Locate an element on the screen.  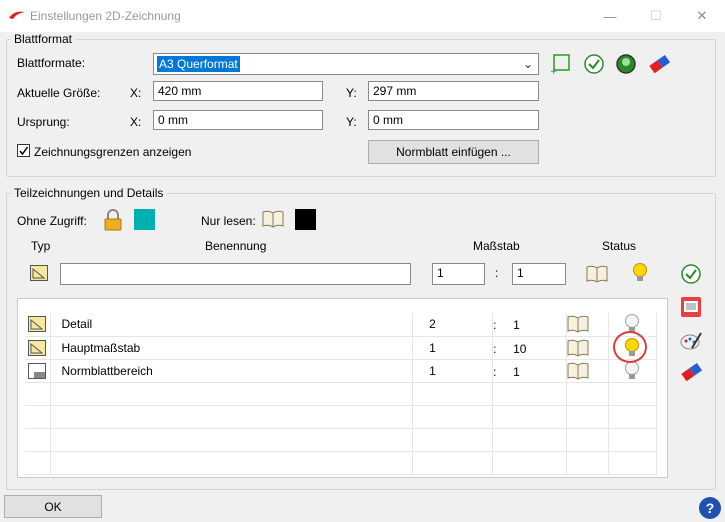
show-bounds-label: Zeichnungsgrenzen anzeigen is located at coordinates (113, 152).